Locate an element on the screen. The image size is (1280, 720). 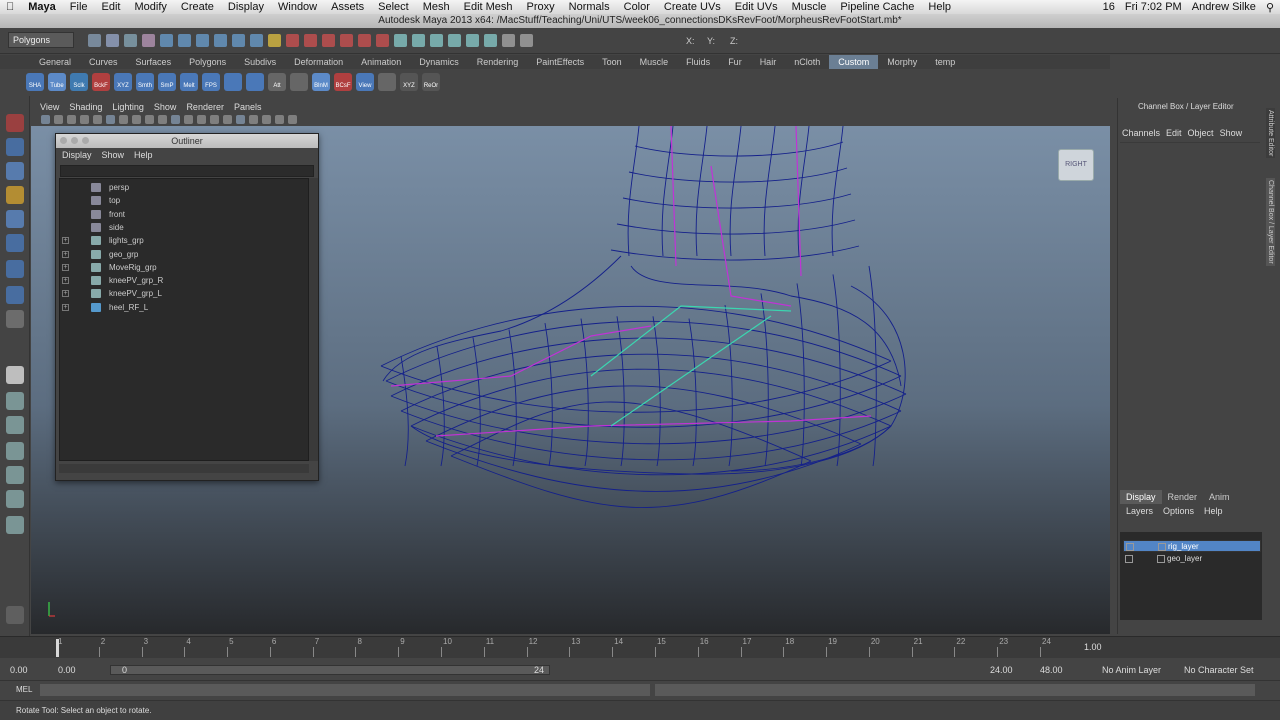
current-frame-field: 1.00 is located at coordinates (1093, 647).